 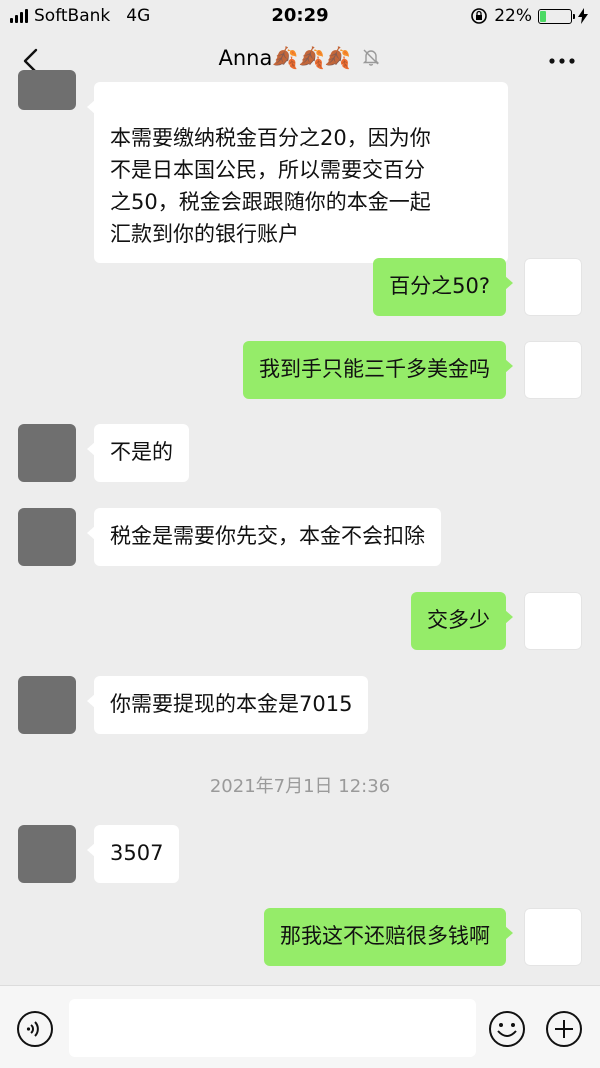 I want to click on message-bubble-received: 不是的, so click(x=138, y=453).